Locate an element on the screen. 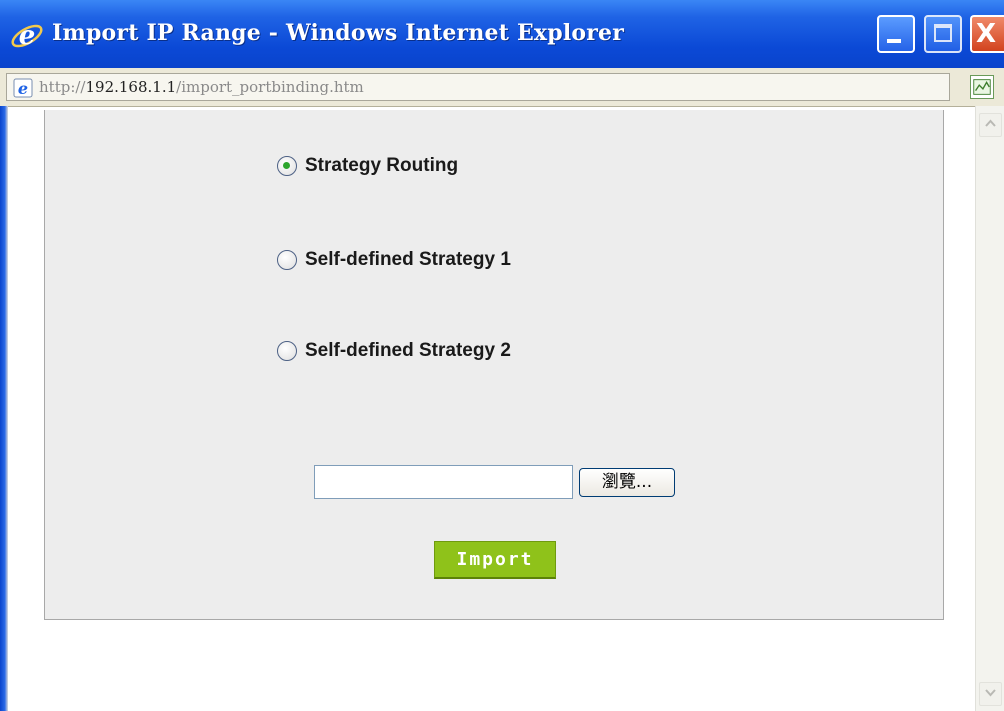 The height and width of the screenshot is (711, 1004). strategy-routing-label: Strategy Routing is located at coordinates (382, 165).